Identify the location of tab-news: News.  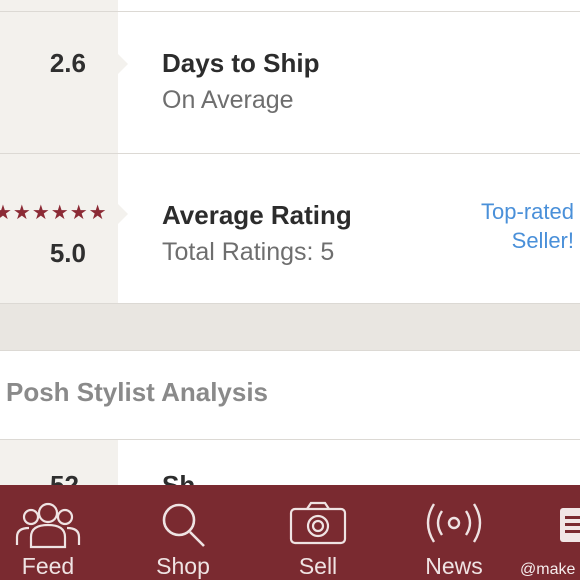
(454, 532).